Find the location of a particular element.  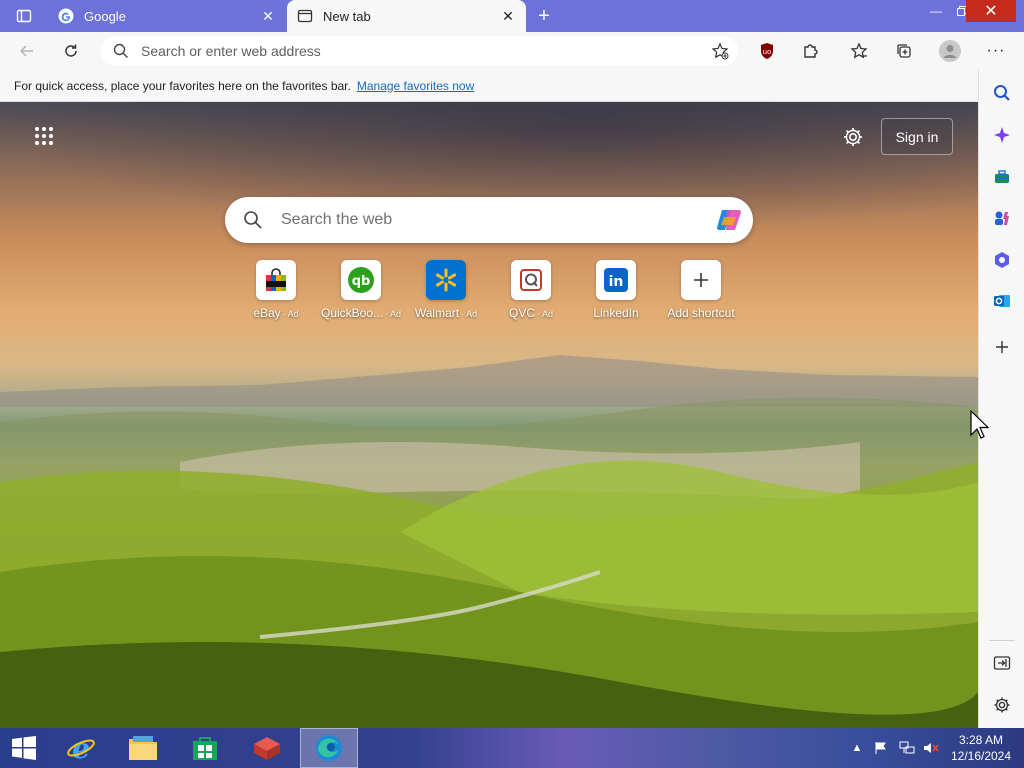

settings-more-button: ··· is located at coordinates (996, 51).